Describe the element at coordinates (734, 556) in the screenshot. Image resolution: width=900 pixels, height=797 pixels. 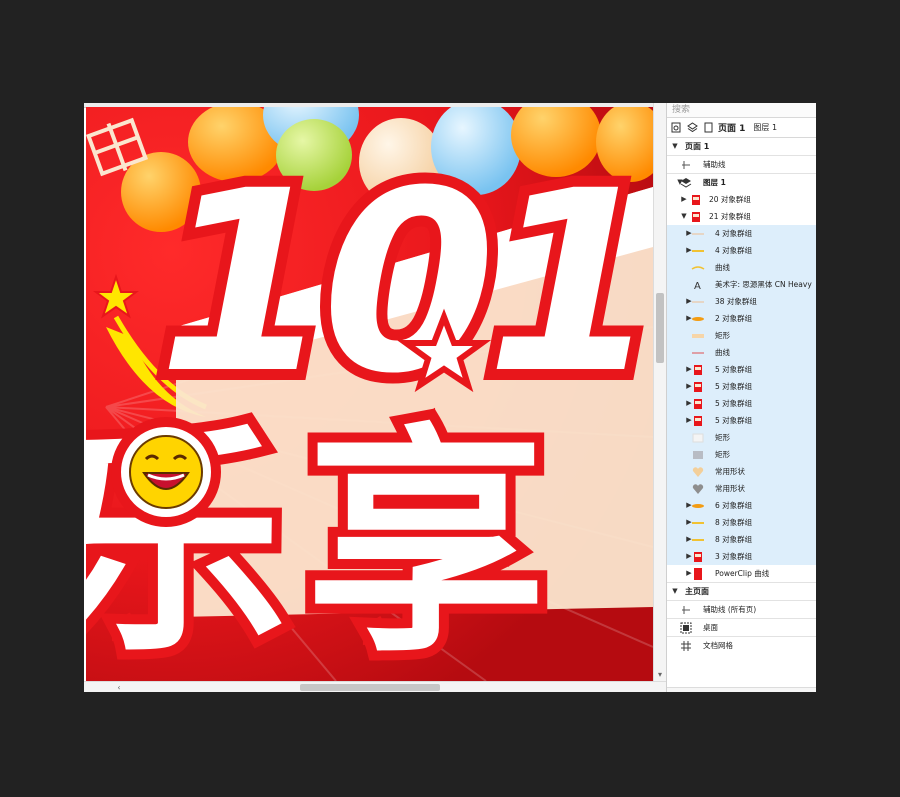
I see `object-tree-label: 3 对象群组` at that location.